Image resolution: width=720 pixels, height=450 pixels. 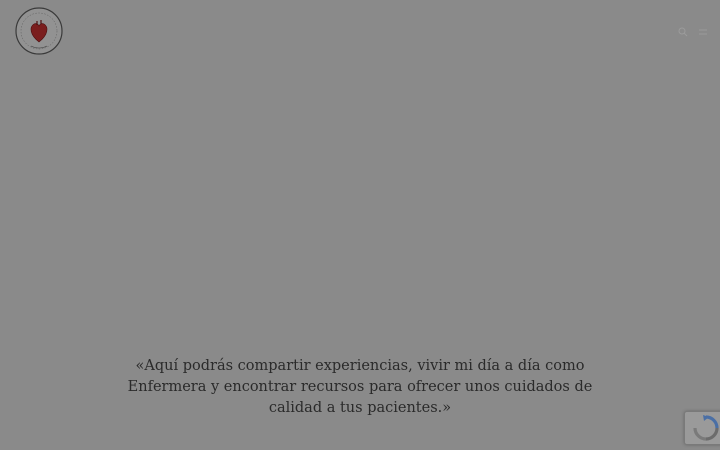 I want to click on recaptcha-icon, so click(x=706, y=428).